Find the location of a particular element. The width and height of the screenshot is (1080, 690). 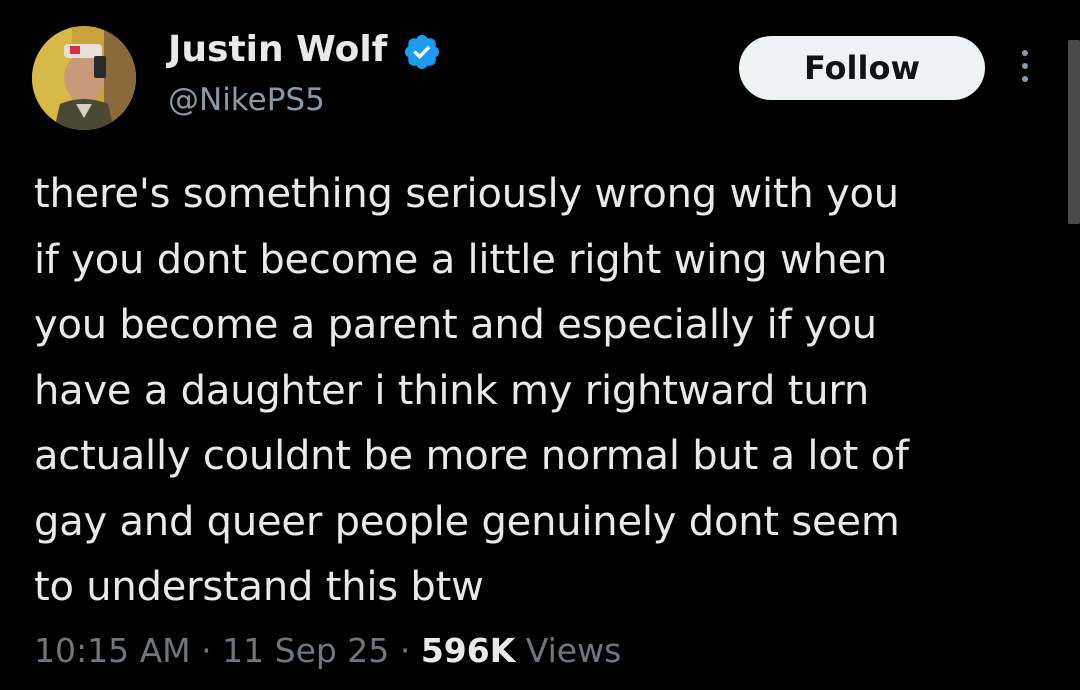

views-label: Views is located at coordinates (573, 650).